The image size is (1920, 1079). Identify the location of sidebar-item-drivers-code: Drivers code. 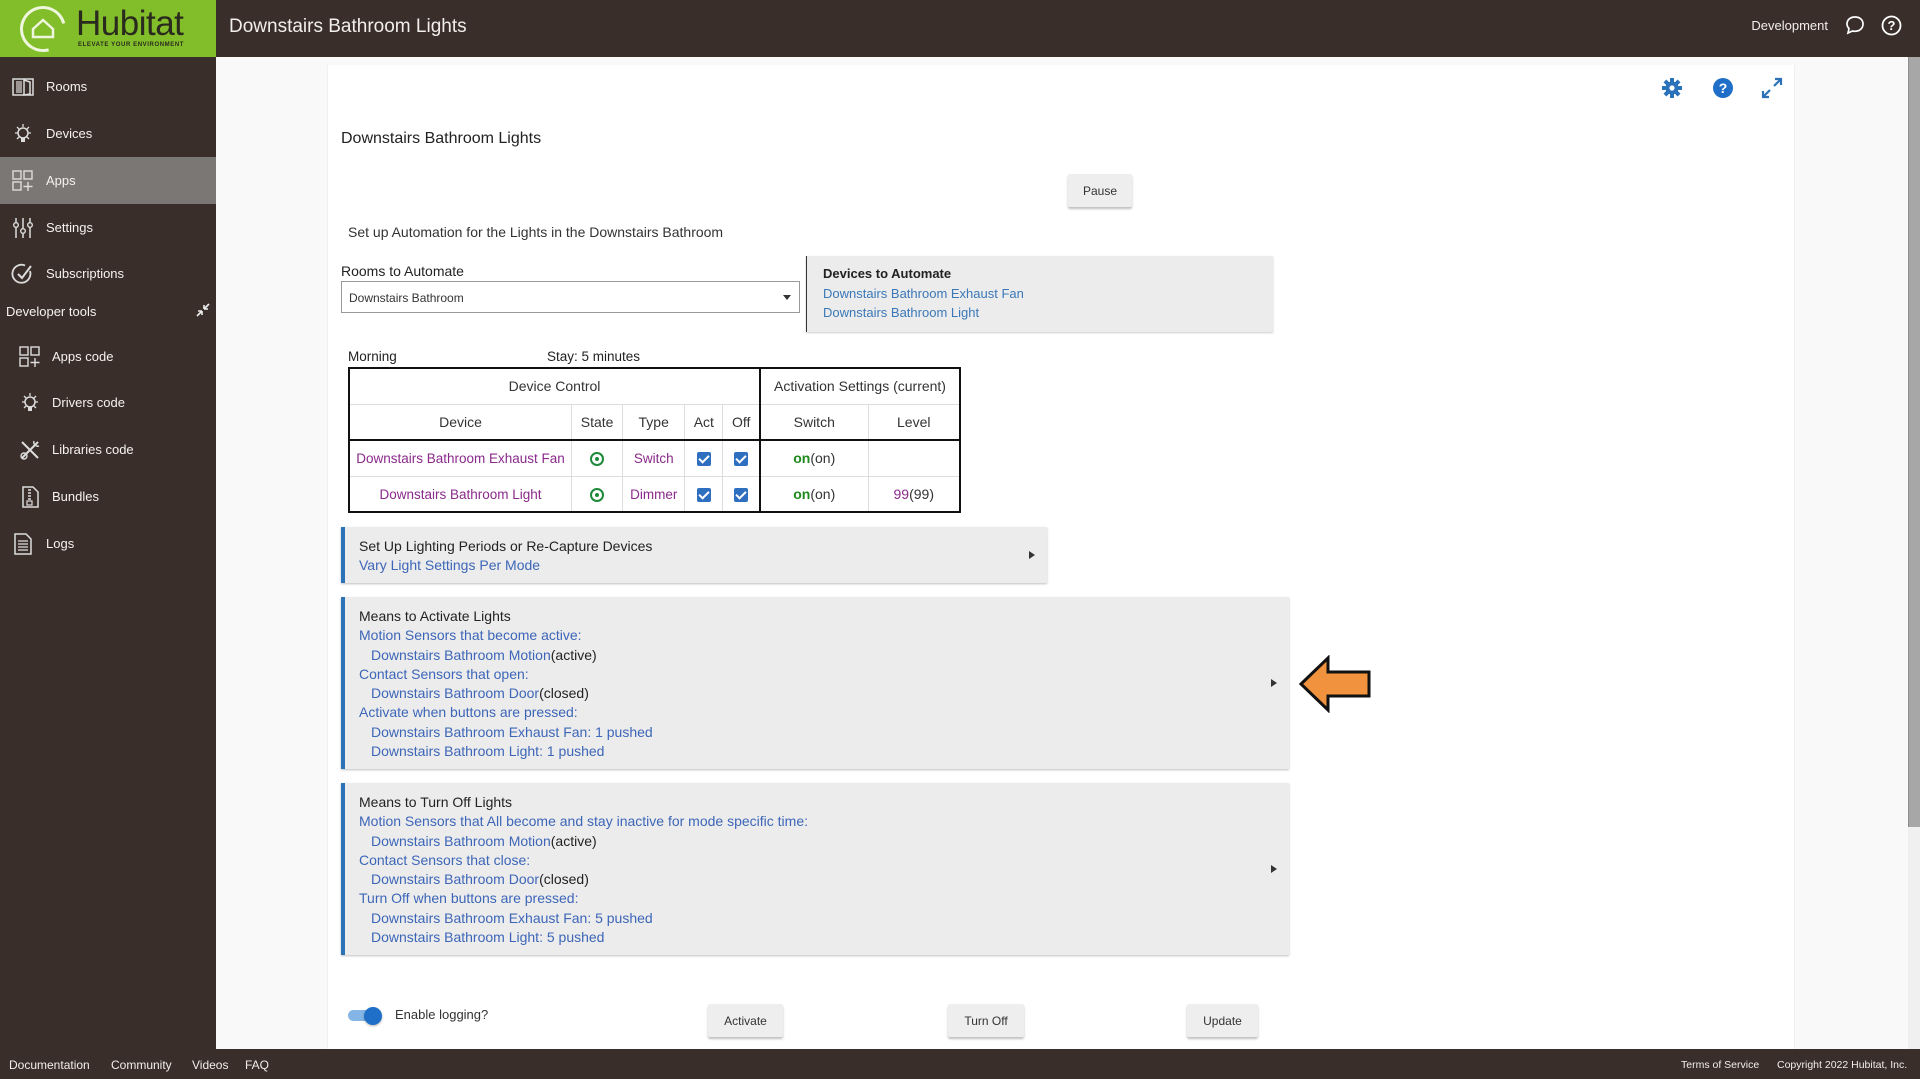
(108, 402).